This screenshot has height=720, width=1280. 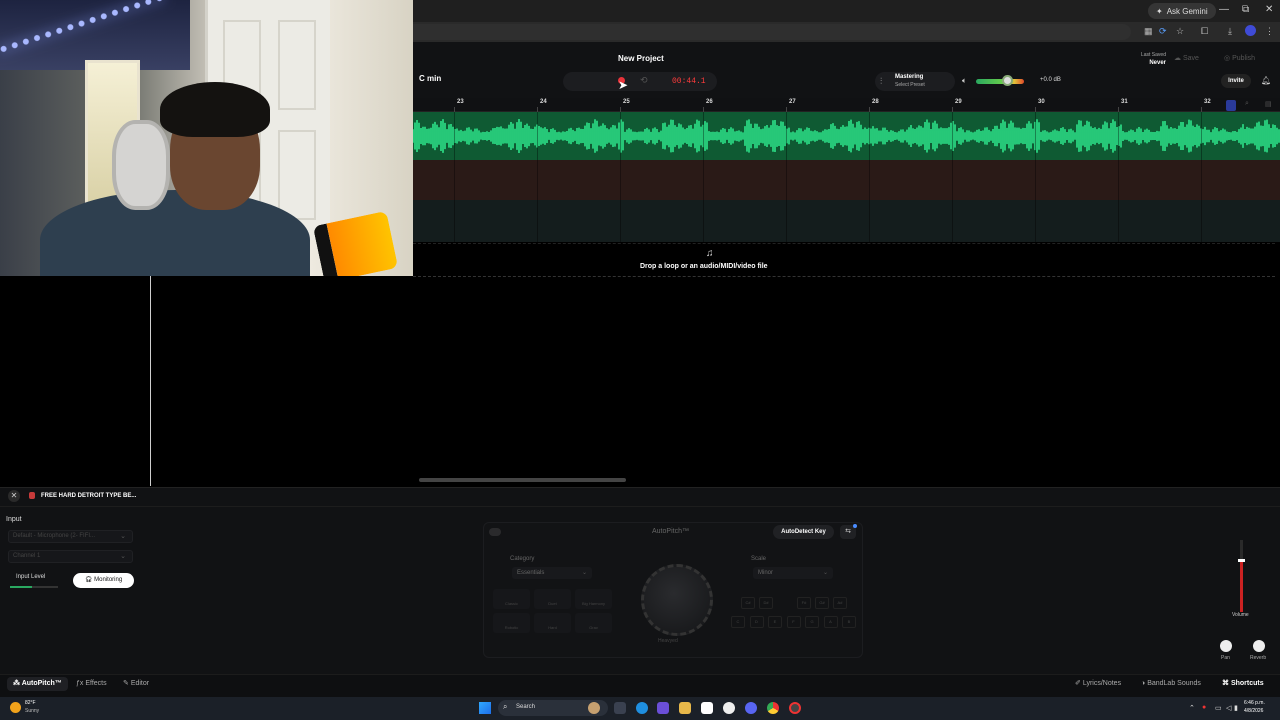 What do you see at coordinates (1266, 80) in the screenshot?
I see `bell-icon: 🔔︎` at bounding box center [1266, 80].